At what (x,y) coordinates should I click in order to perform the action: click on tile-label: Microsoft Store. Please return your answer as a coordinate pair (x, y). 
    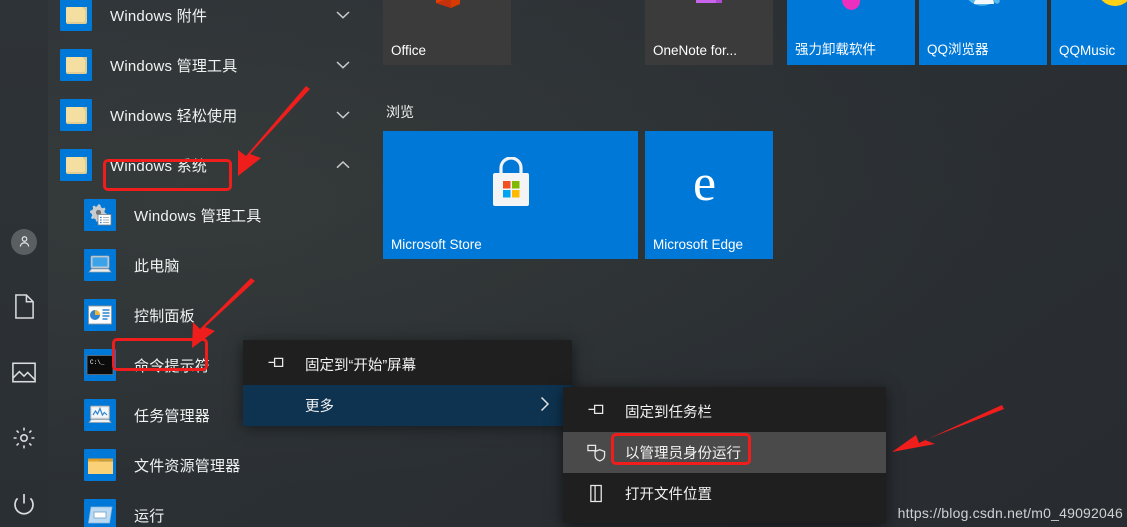
    Looking at the image, I should click on (436, 244).